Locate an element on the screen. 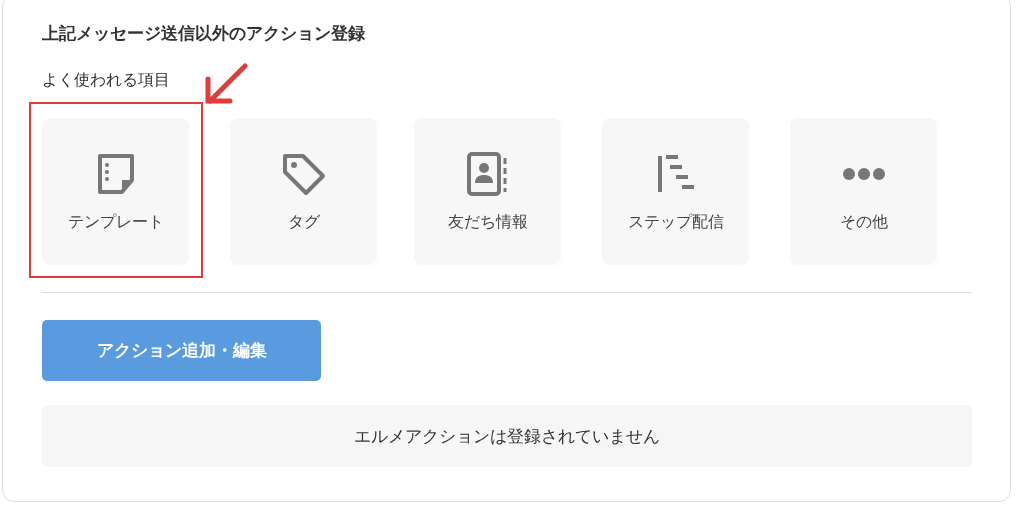  action-tile: テンプレート is located at coordinates (115, 191).